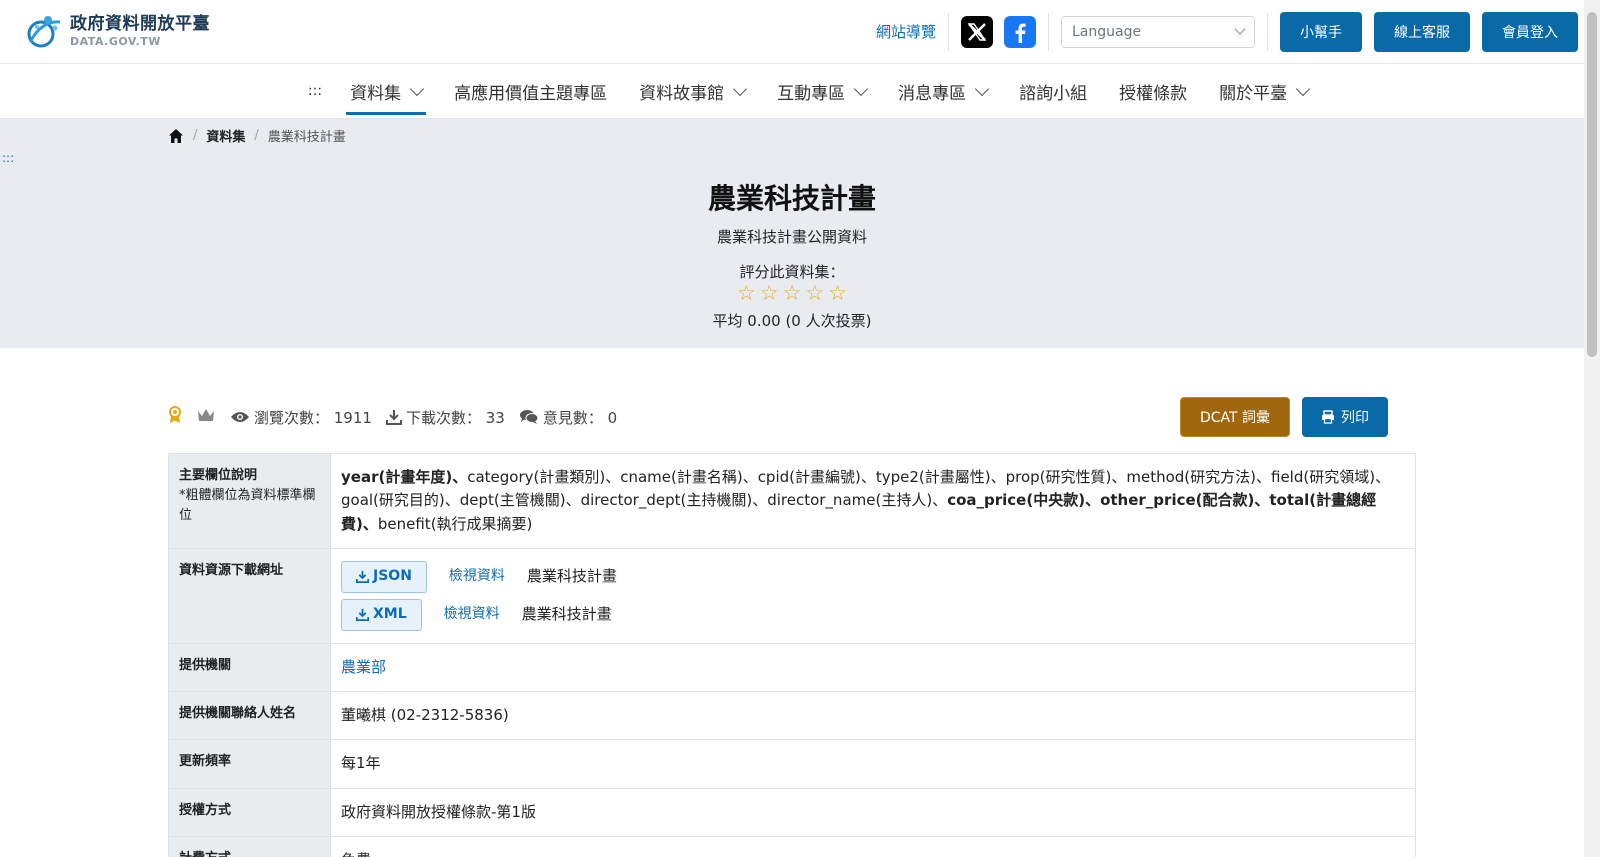 The height and width of the screenshot is (857, 1600). What do you see at coordinates (1321, 31) in the screenshot?
I see `helper-button: 小幫手` at bounding box center [1321, 31].